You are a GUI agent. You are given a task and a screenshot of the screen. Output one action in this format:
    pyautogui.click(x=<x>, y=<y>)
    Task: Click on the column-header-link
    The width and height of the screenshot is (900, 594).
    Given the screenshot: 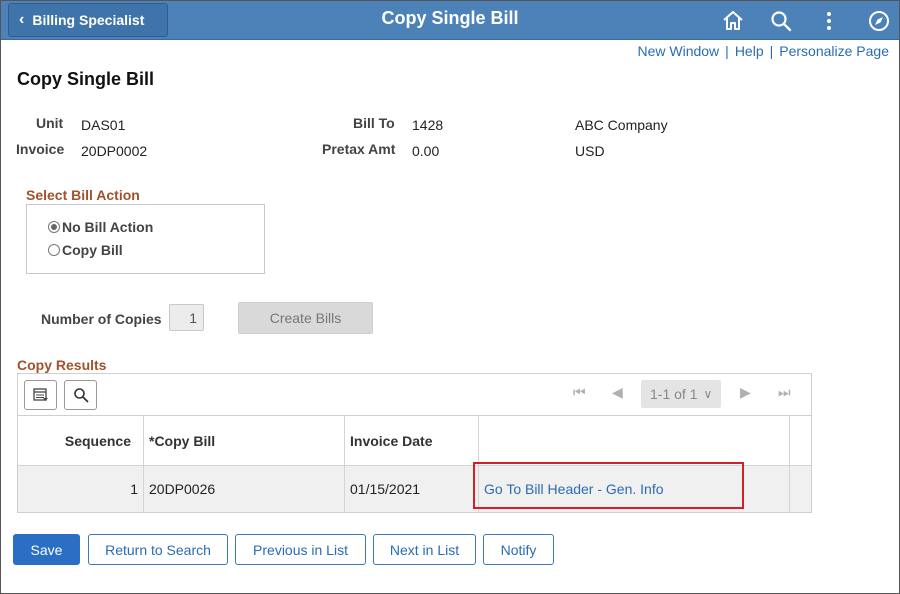 What is the action you would take?
    pyautogui.click(x=634, y=440)
    